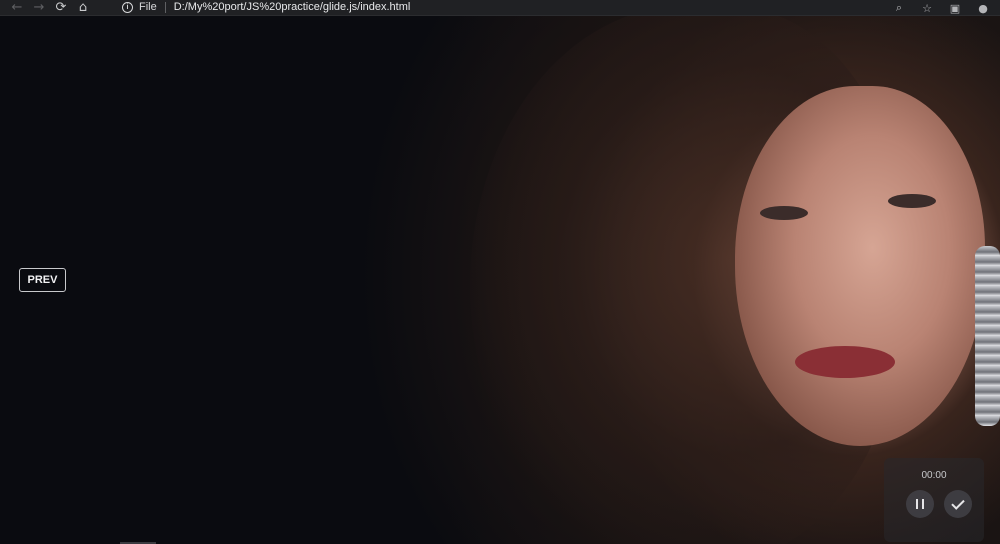 The image size is (1000, 544). Describe the element at coordinates (61, 8) in the screenshot. I see `reload-icon: ⟳` at that location.